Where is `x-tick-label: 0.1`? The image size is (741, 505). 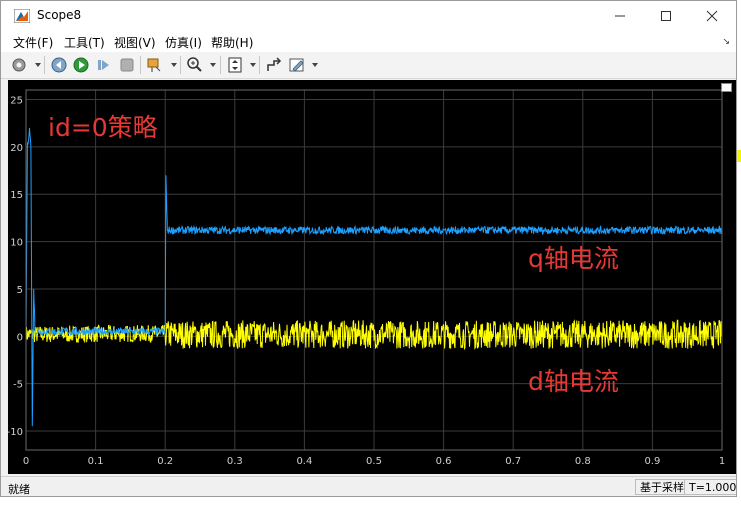 x-tick-label: 0.1 is located at coordinates (96, 461).